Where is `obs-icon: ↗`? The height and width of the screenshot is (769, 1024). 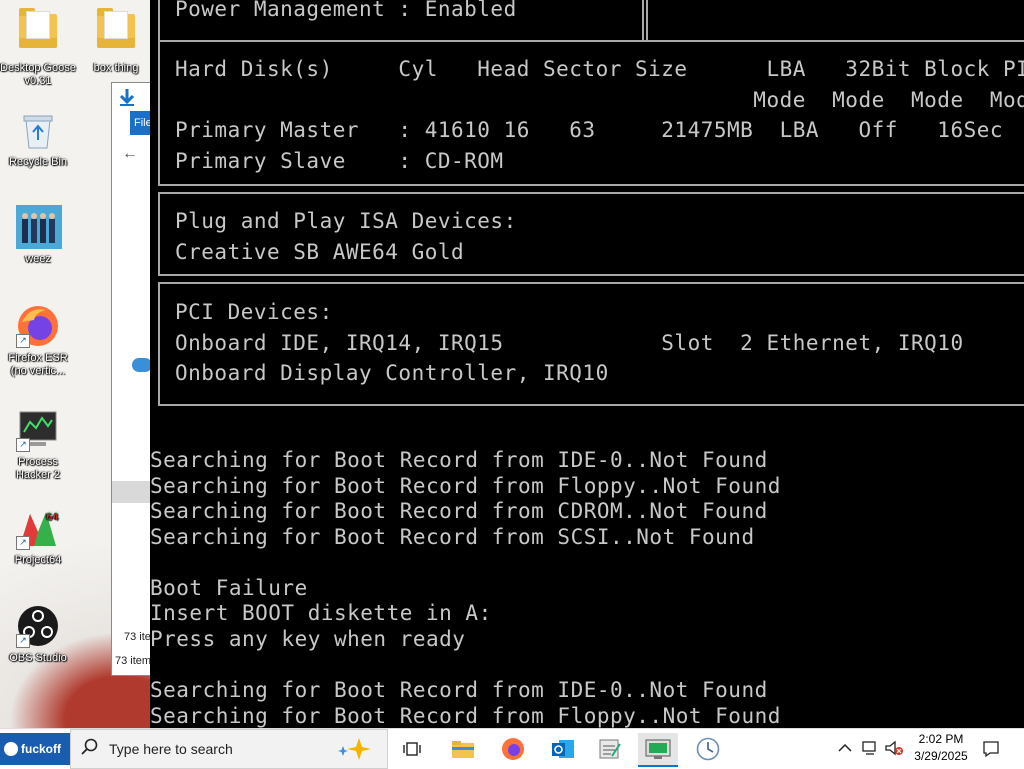
obs-icon: ↗ is located at coordinates (38, 626).